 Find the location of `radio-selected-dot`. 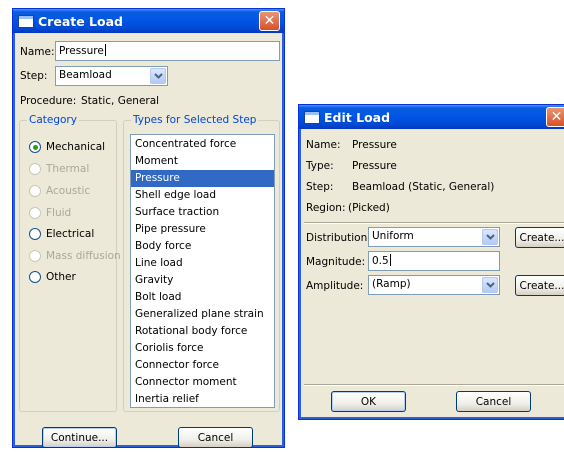

radio-selected-dot is located at coordinates (35, 147).